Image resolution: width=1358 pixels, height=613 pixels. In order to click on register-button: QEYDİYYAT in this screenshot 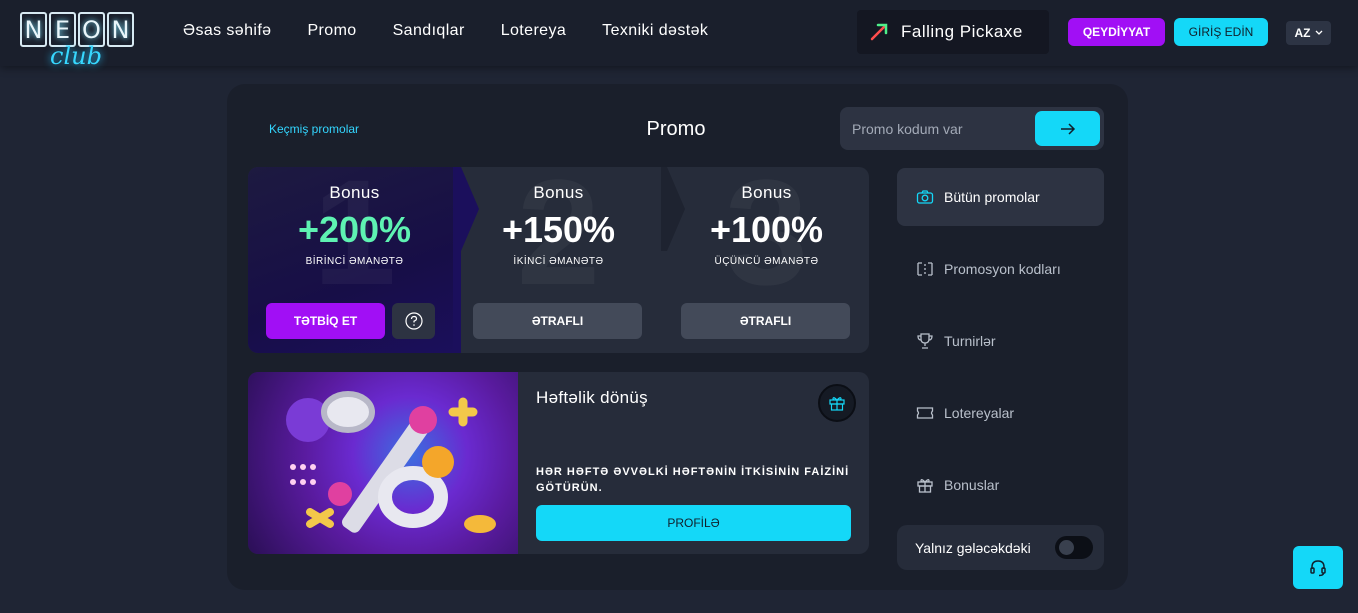, I will do `click(1116, 32)`.